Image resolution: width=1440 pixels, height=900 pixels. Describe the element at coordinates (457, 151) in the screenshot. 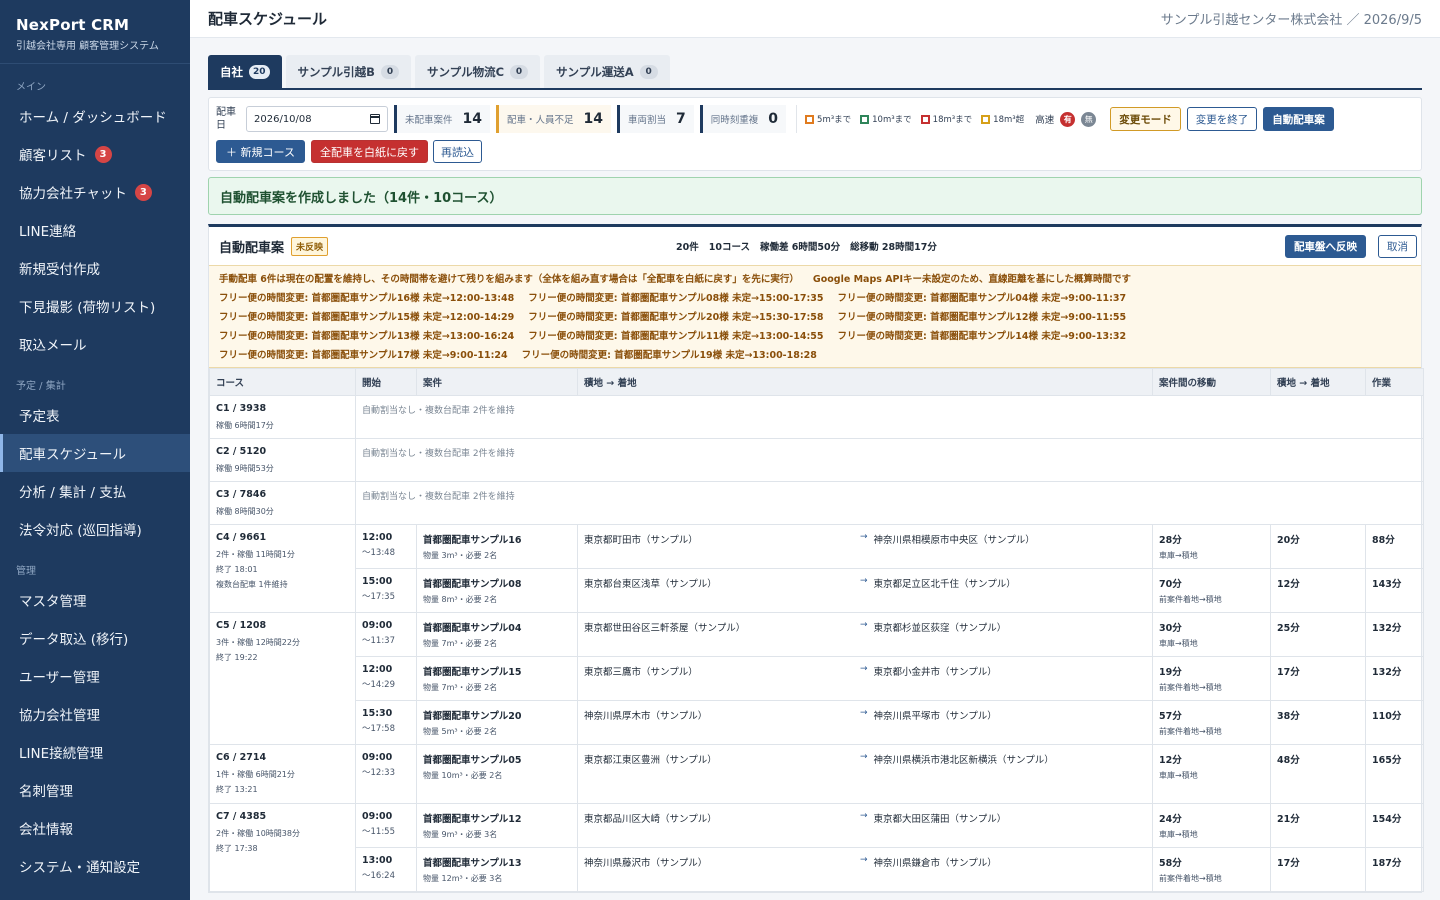

I see `reload-button: 再読込` at that location.